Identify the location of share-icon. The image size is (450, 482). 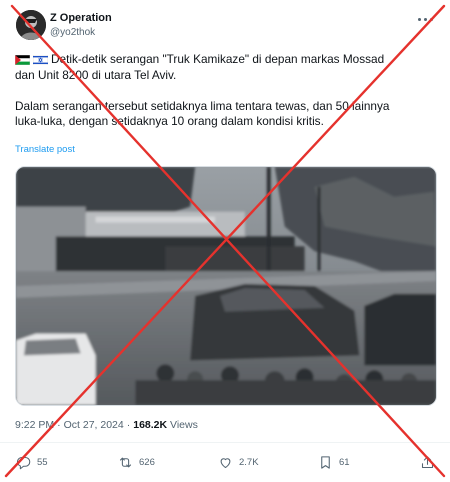
(427, 461).